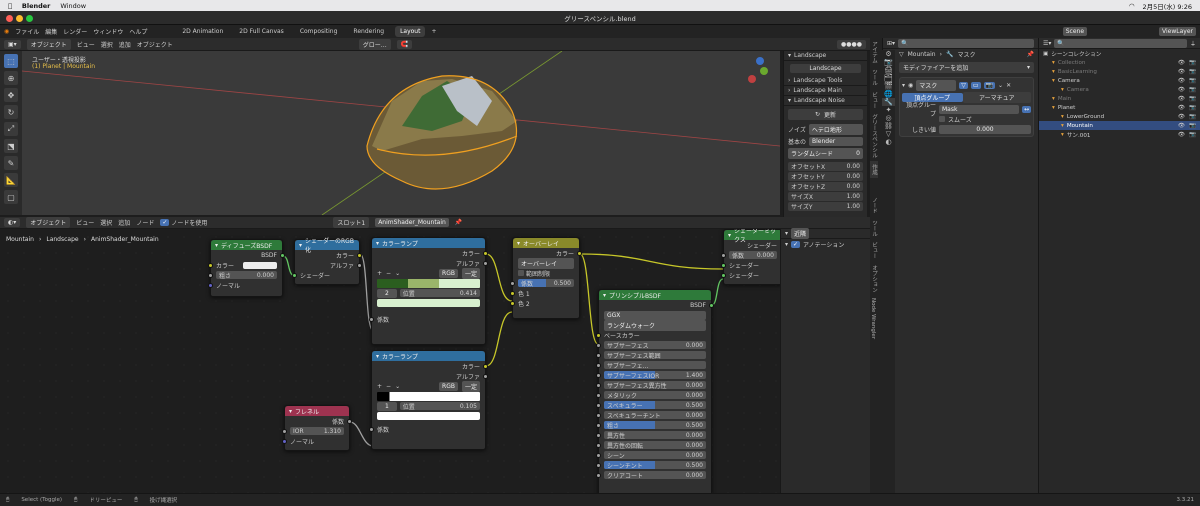 This screenshot has width=1200, height=506. What do you see at coordinates (379, 386) in the screenshot?
I see `add-stop-button-2: +` at bounding box center [379, 386].